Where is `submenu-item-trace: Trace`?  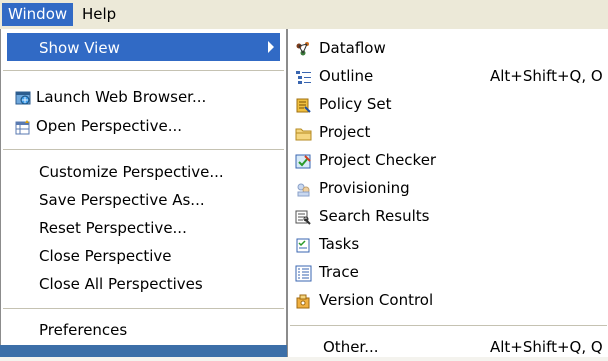
submenu-item-trace: Trace is located at coordinates (450, 272).